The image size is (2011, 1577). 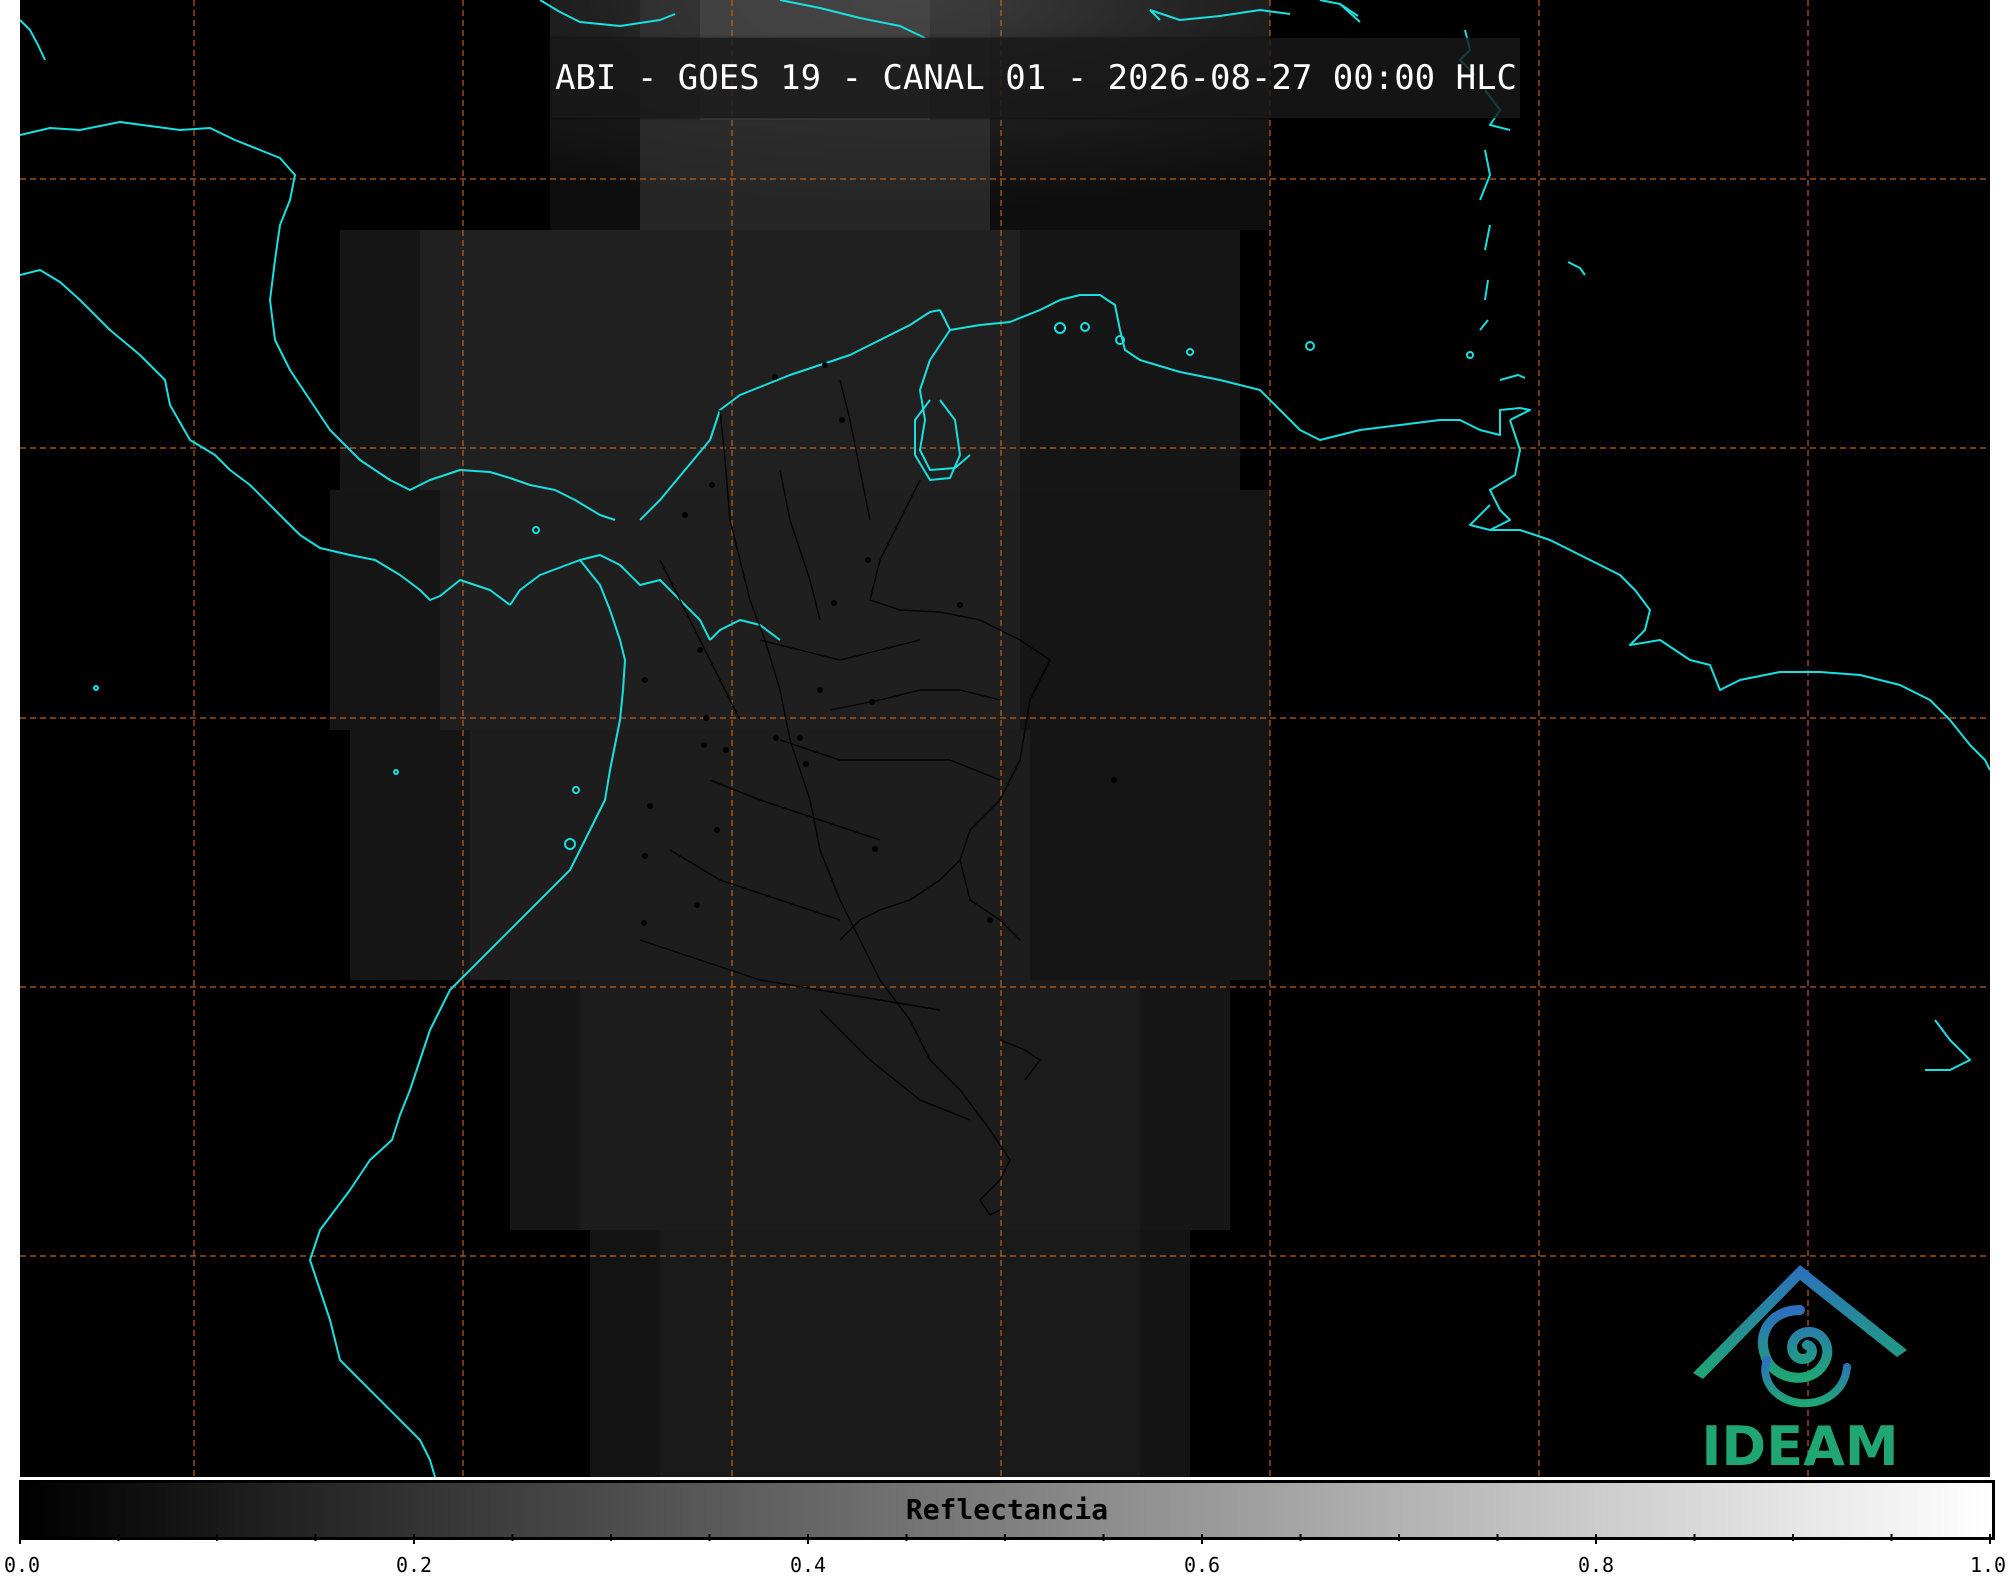 What do you see at coordinates (808, 1565) in the screenshot?
I see `colorbar-tick-label: 0.4` at bounding box center [808, 1565].